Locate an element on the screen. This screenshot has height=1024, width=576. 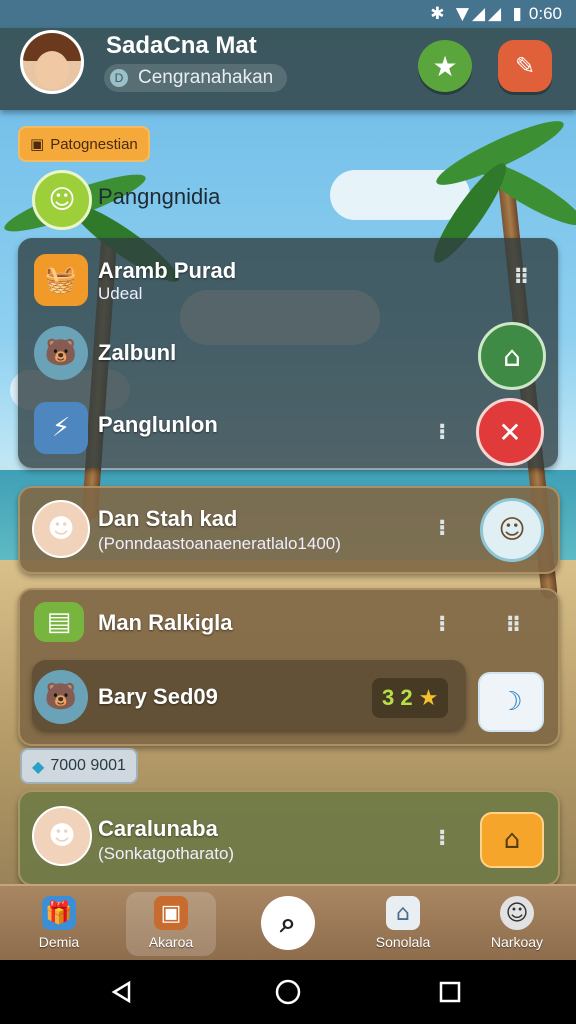
edit-button: ✎ is located at coordinates (525, 66).